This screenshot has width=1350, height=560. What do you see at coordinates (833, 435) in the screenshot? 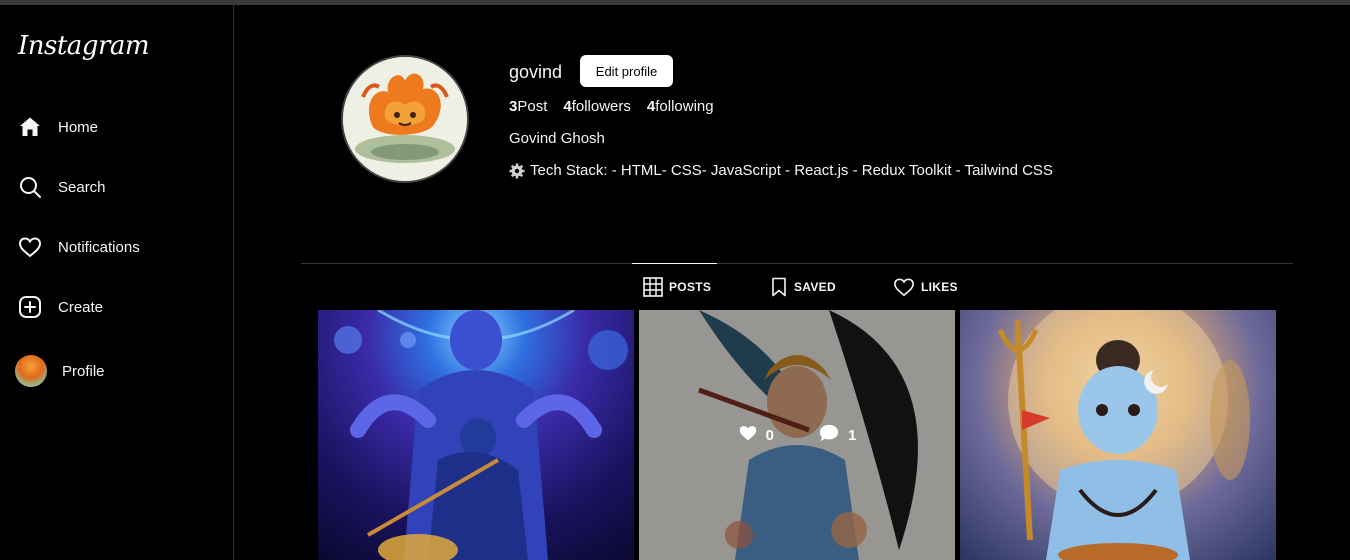
I see `comment-icon` at bounding box center [833, 435].